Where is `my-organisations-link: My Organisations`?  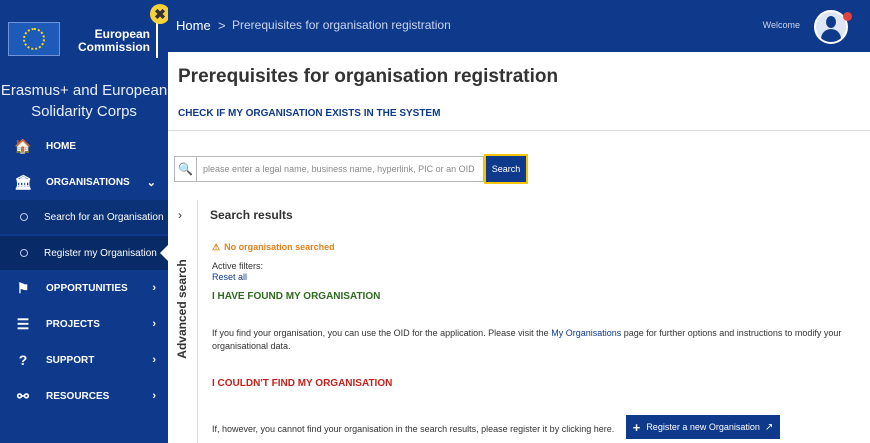 my-organisations-link: My Organisations is located at coordinates (586, 333).